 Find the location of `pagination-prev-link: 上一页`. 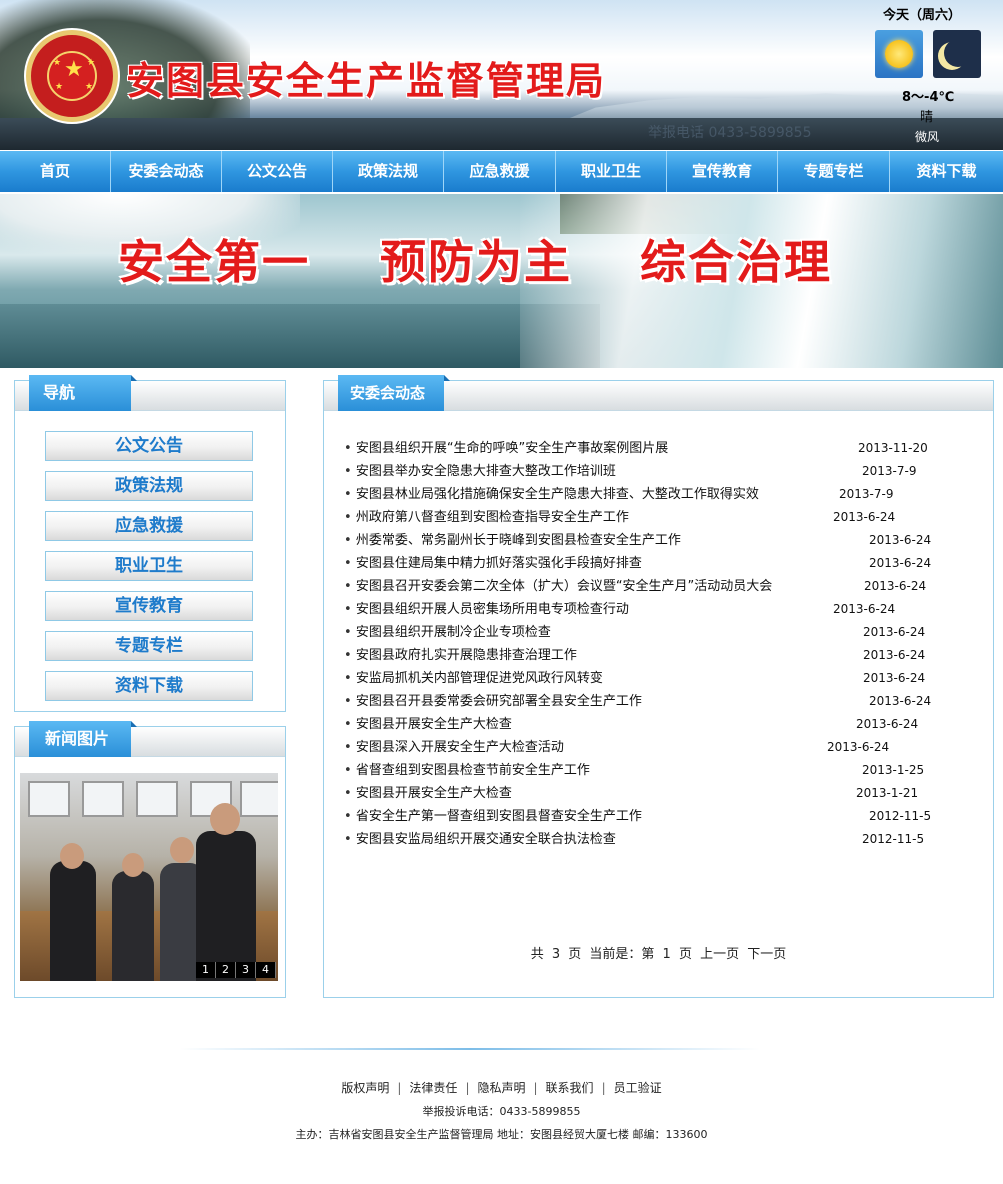

pagination-prev-link: 上一页 is located at coordinates (719, 954).